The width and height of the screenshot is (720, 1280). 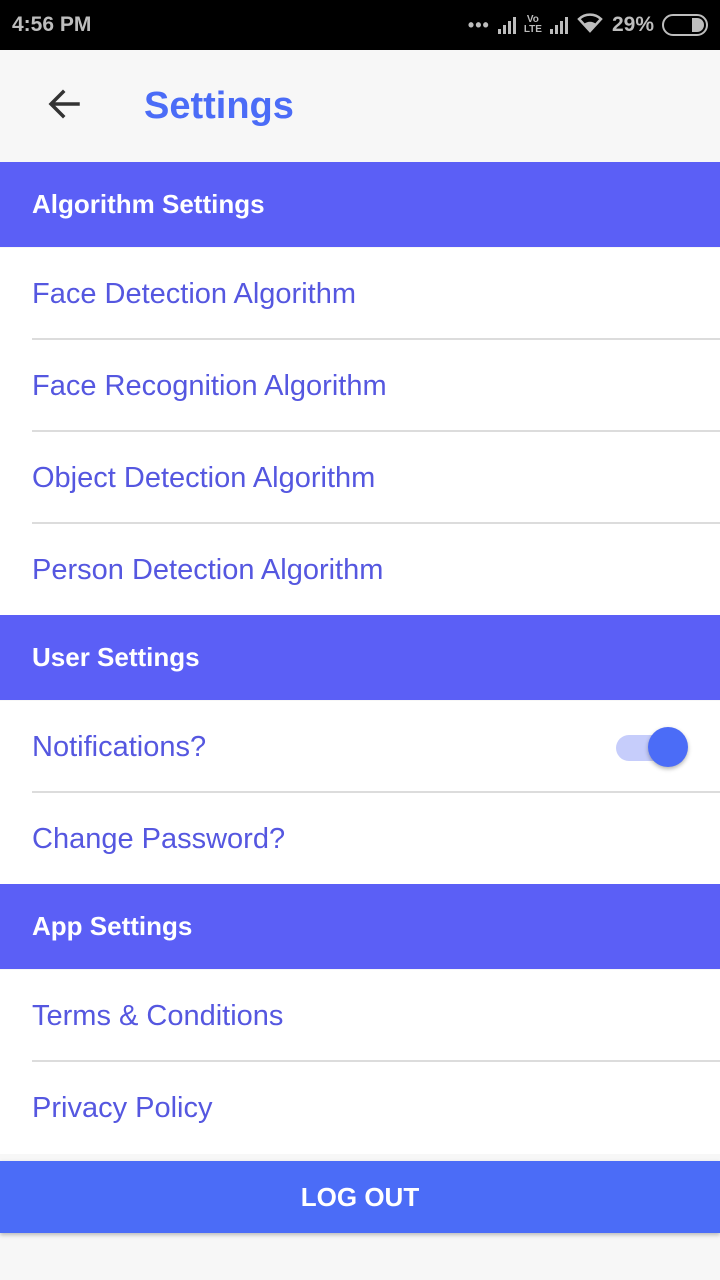 I want to click on page-title: Settings, so click(x=219, y=105).